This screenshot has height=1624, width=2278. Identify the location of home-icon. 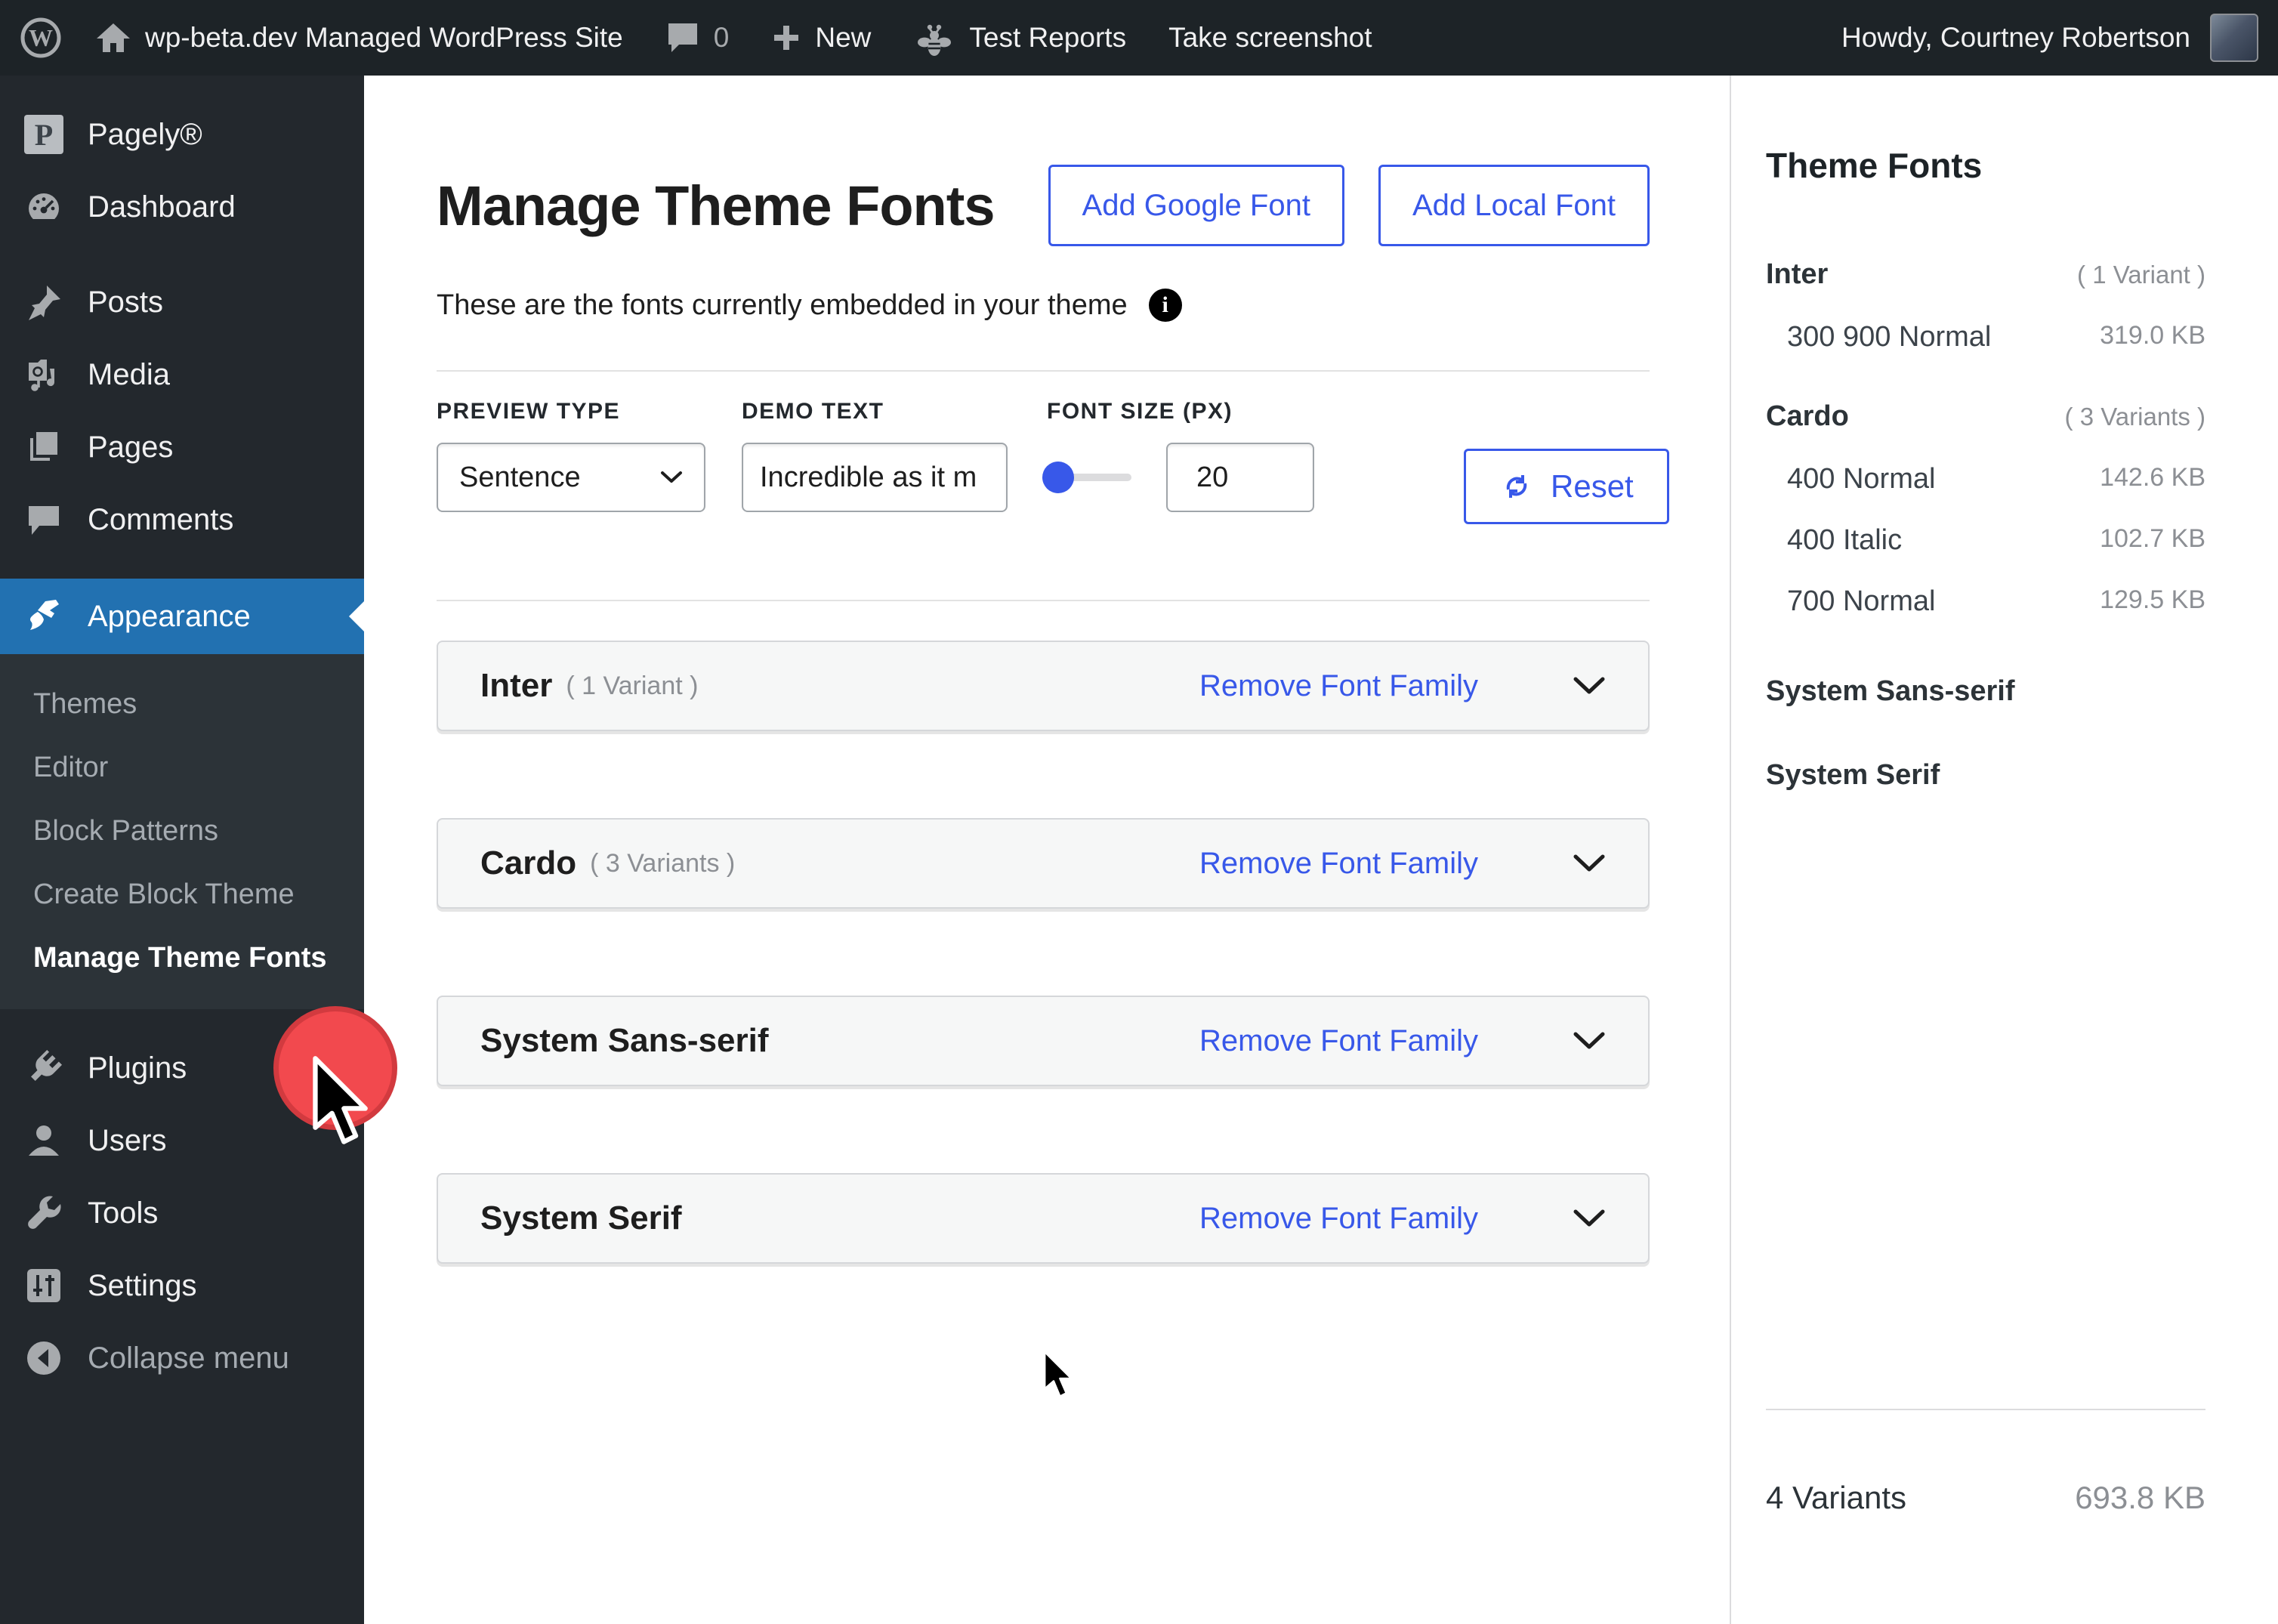
(113, 37).